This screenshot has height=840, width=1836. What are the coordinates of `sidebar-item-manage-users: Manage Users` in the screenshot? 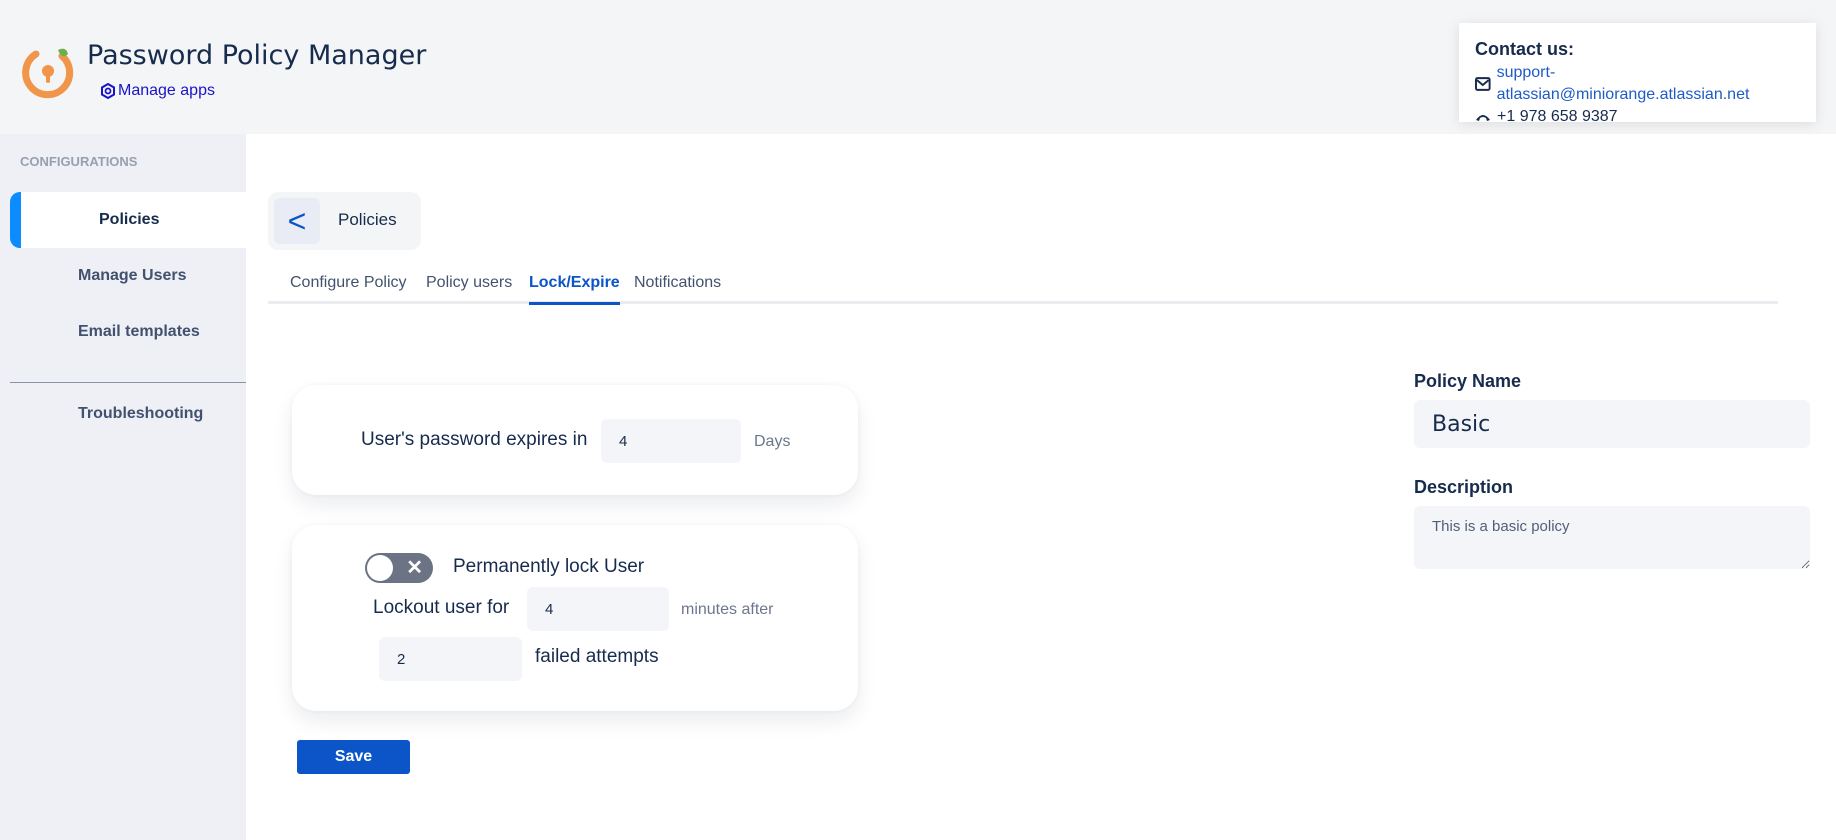 It's located at (128, 276).